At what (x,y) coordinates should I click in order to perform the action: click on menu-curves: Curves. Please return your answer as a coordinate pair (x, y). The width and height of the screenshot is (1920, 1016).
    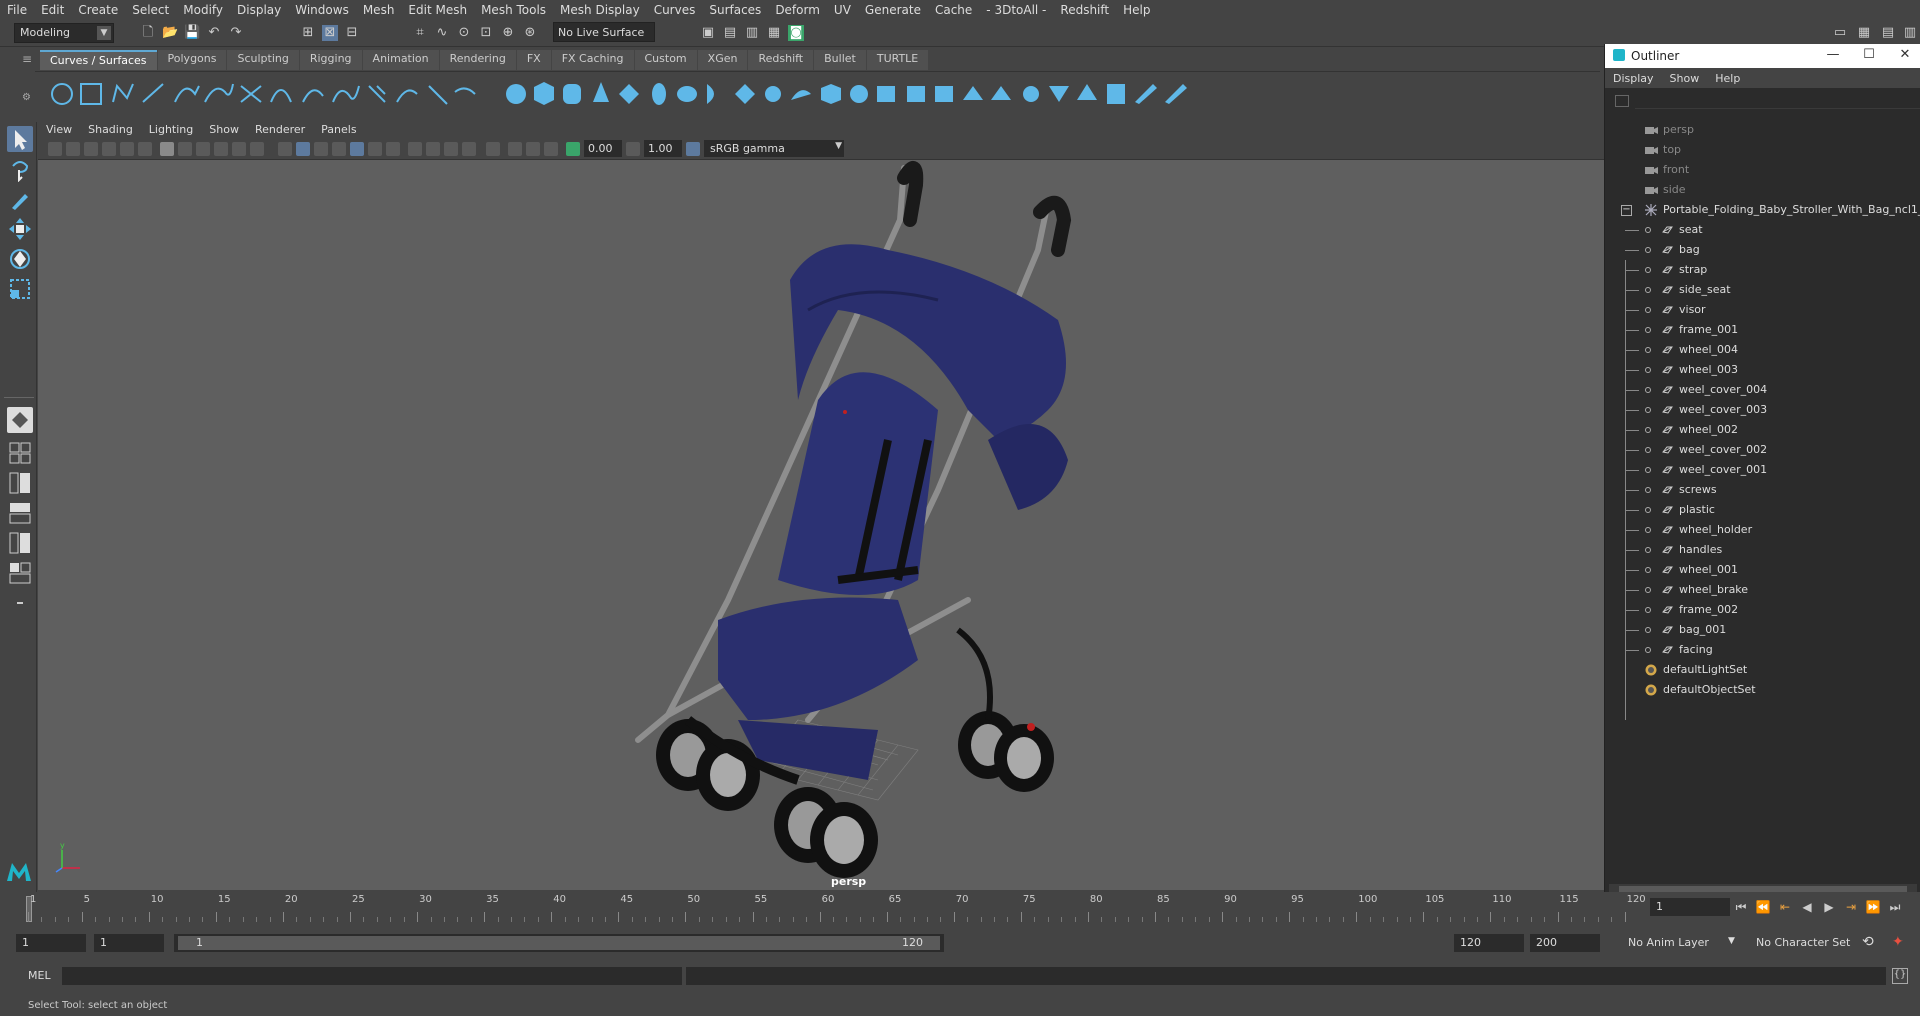
    Looking at the image, I should click on (675, 10).